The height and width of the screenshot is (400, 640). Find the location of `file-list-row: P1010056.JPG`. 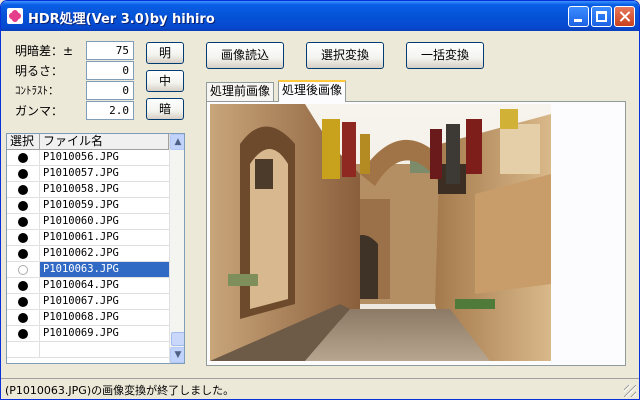

file-list-row: P1010056.JPG is located at coordinates (88, 158).